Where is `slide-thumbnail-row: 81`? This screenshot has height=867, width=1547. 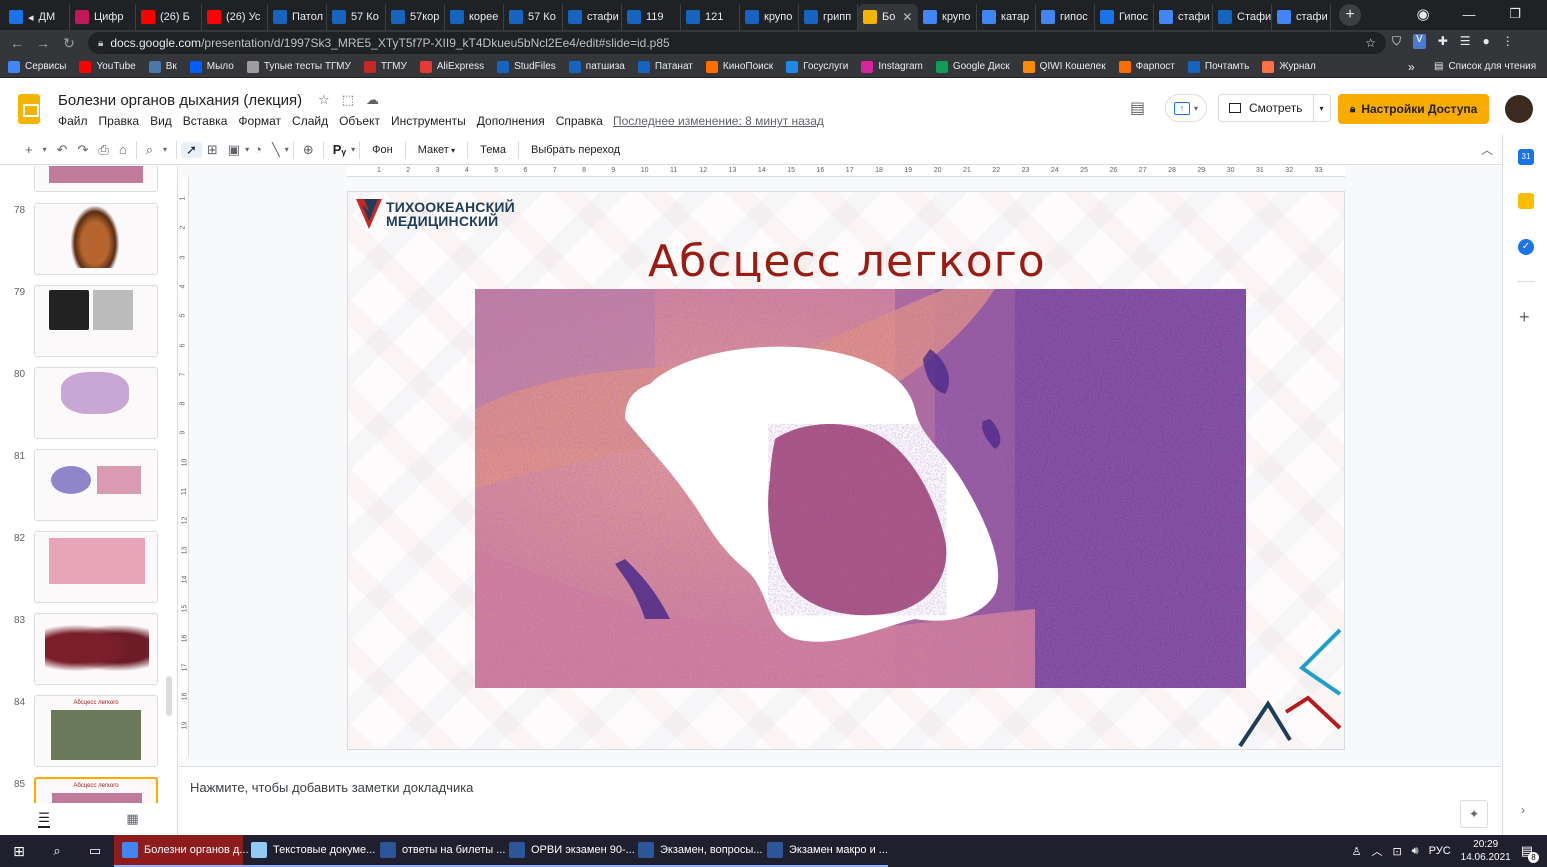
slide-thumbnail-row: 81 is located at coordinates (88, 488).